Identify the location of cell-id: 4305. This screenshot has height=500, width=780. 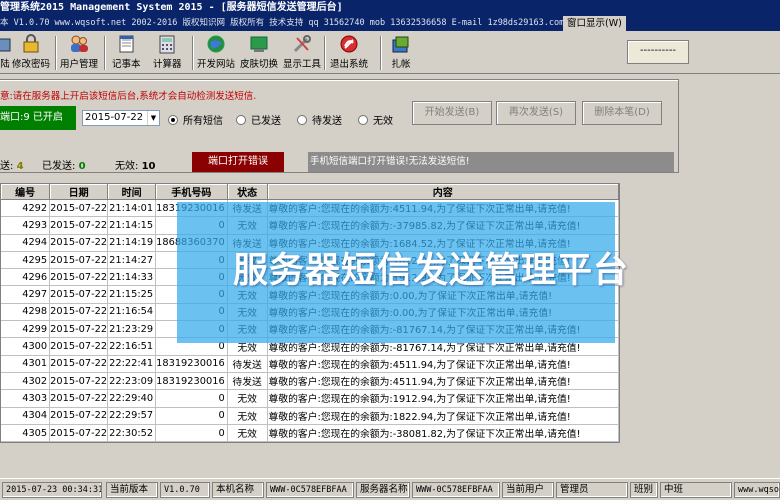
(26, 433).